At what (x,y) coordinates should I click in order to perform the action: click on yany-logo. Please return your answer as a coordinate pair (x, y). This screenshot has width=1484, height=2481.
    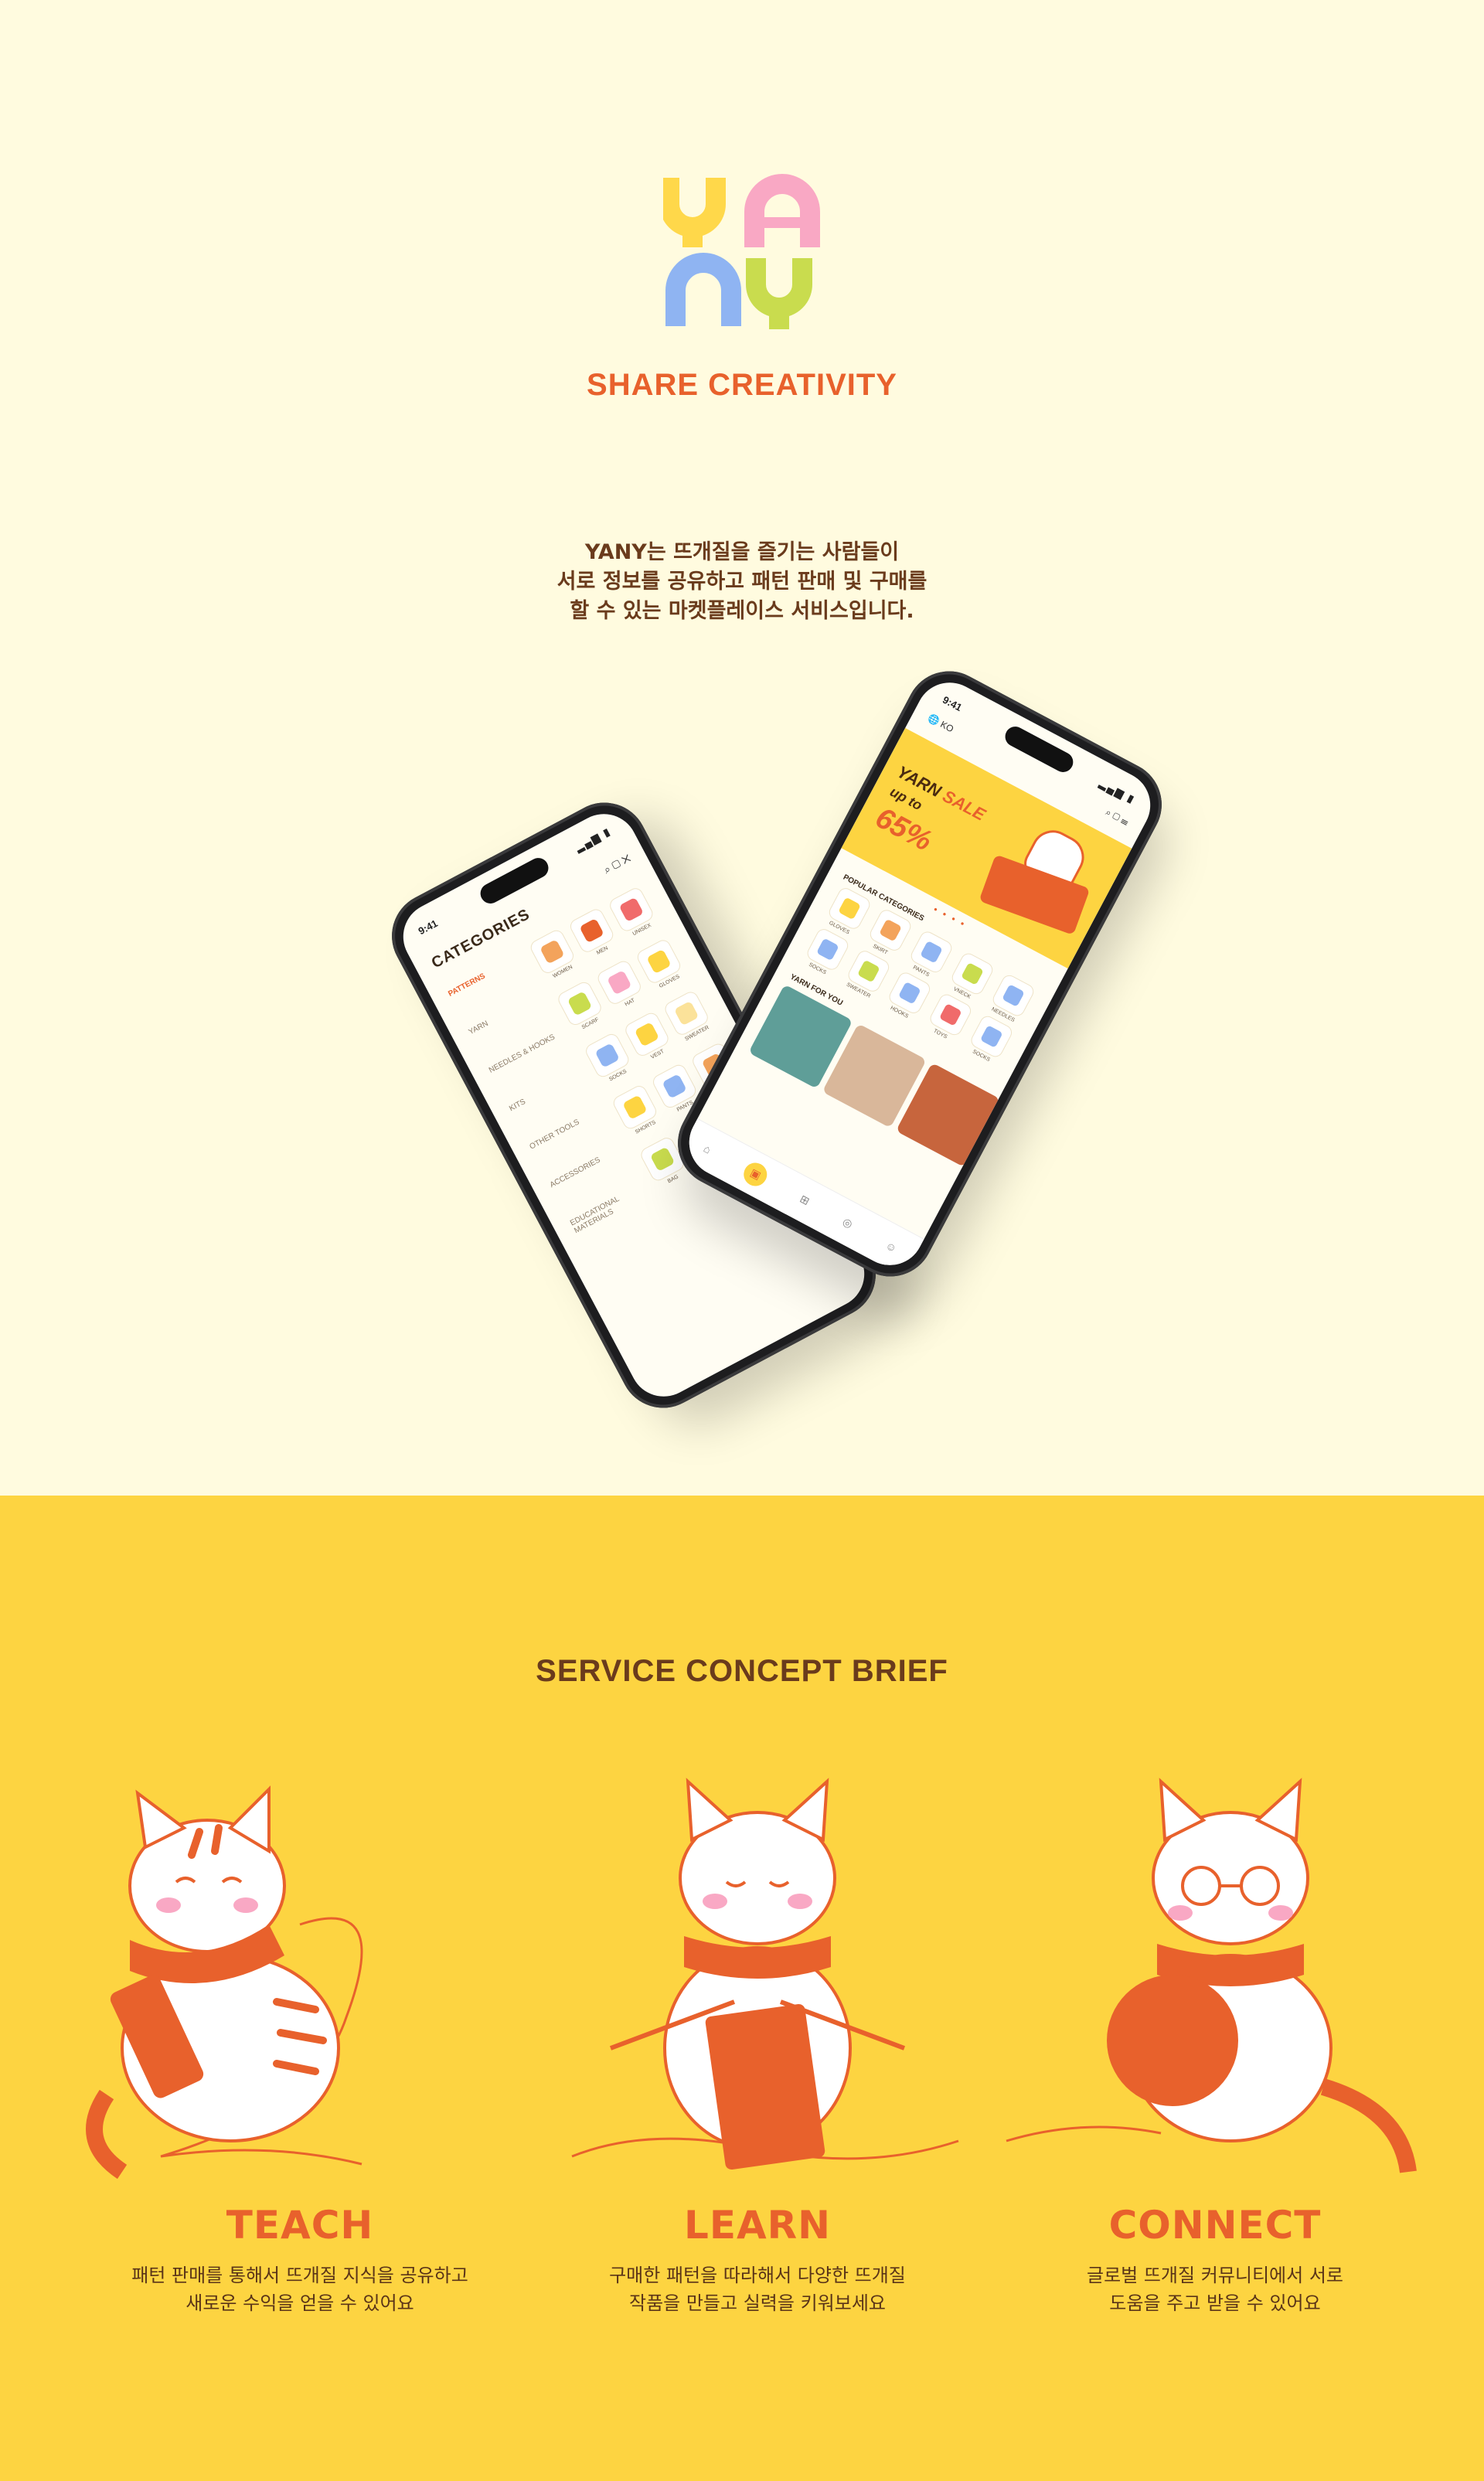
    Looking at the image, I should click on (741, 251).